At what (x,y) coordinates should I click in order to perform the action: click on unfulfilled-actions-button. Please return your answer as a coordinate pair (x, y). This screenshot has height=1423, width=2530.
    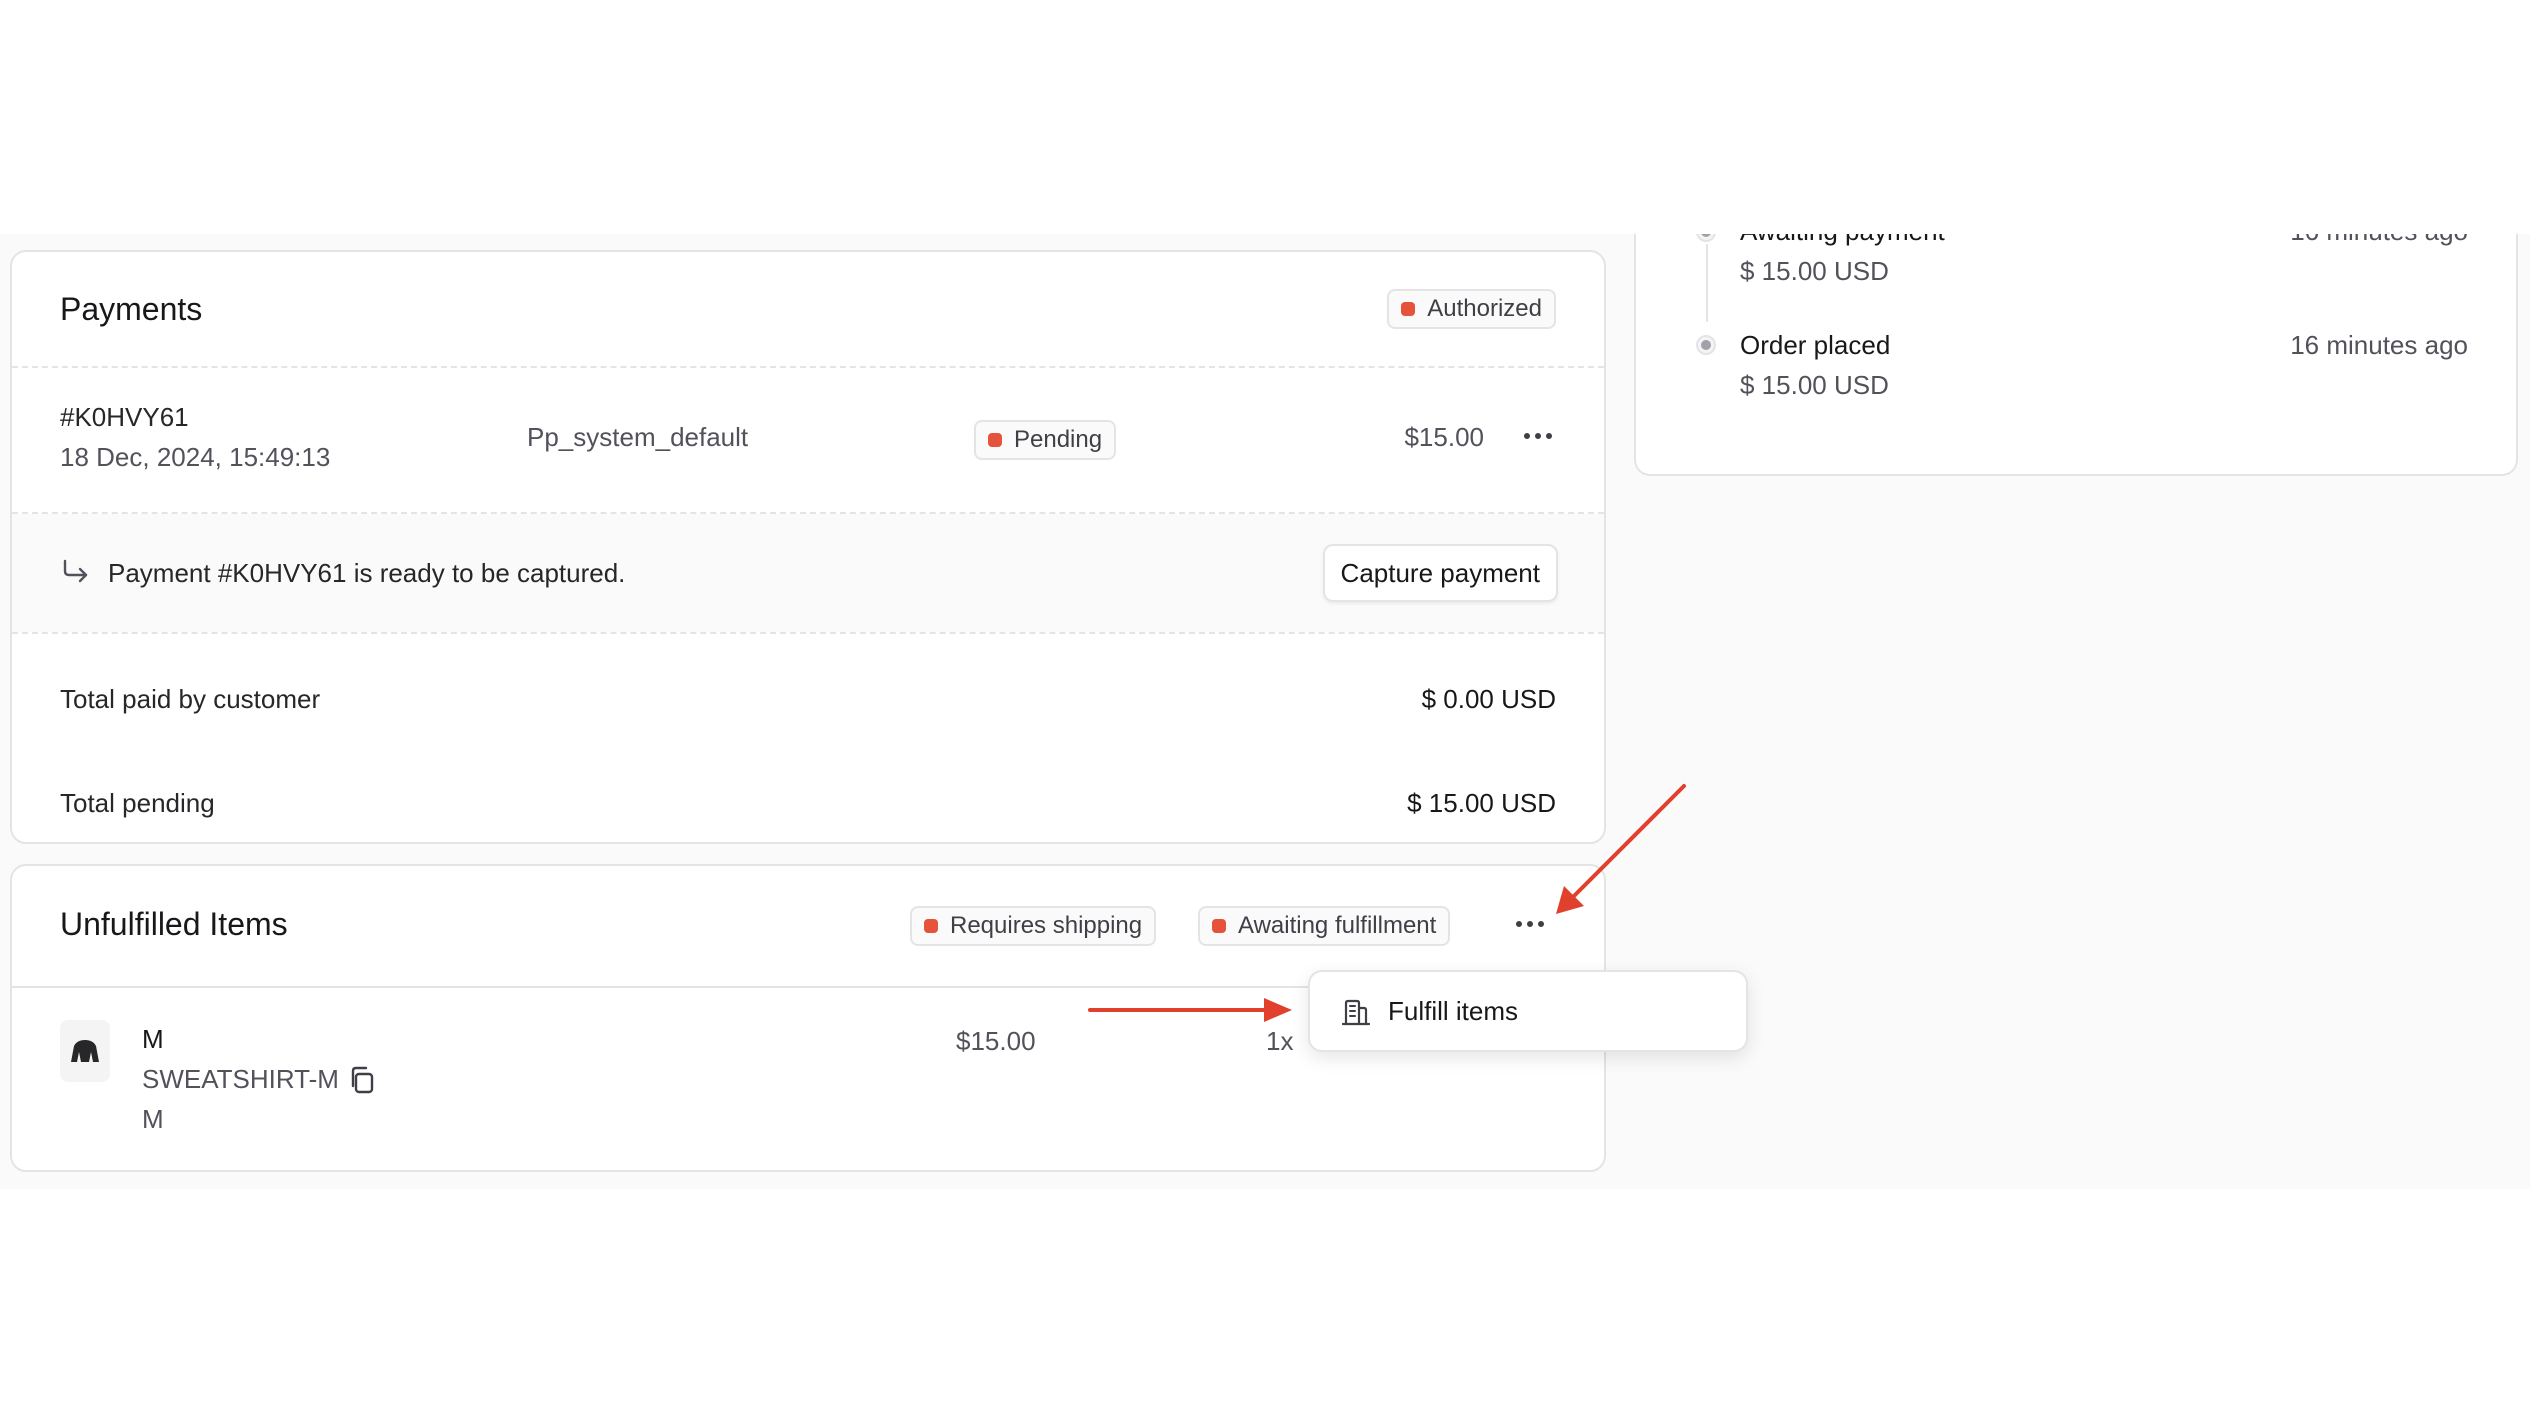
    Looking at the image, I should click on (1530, 924).